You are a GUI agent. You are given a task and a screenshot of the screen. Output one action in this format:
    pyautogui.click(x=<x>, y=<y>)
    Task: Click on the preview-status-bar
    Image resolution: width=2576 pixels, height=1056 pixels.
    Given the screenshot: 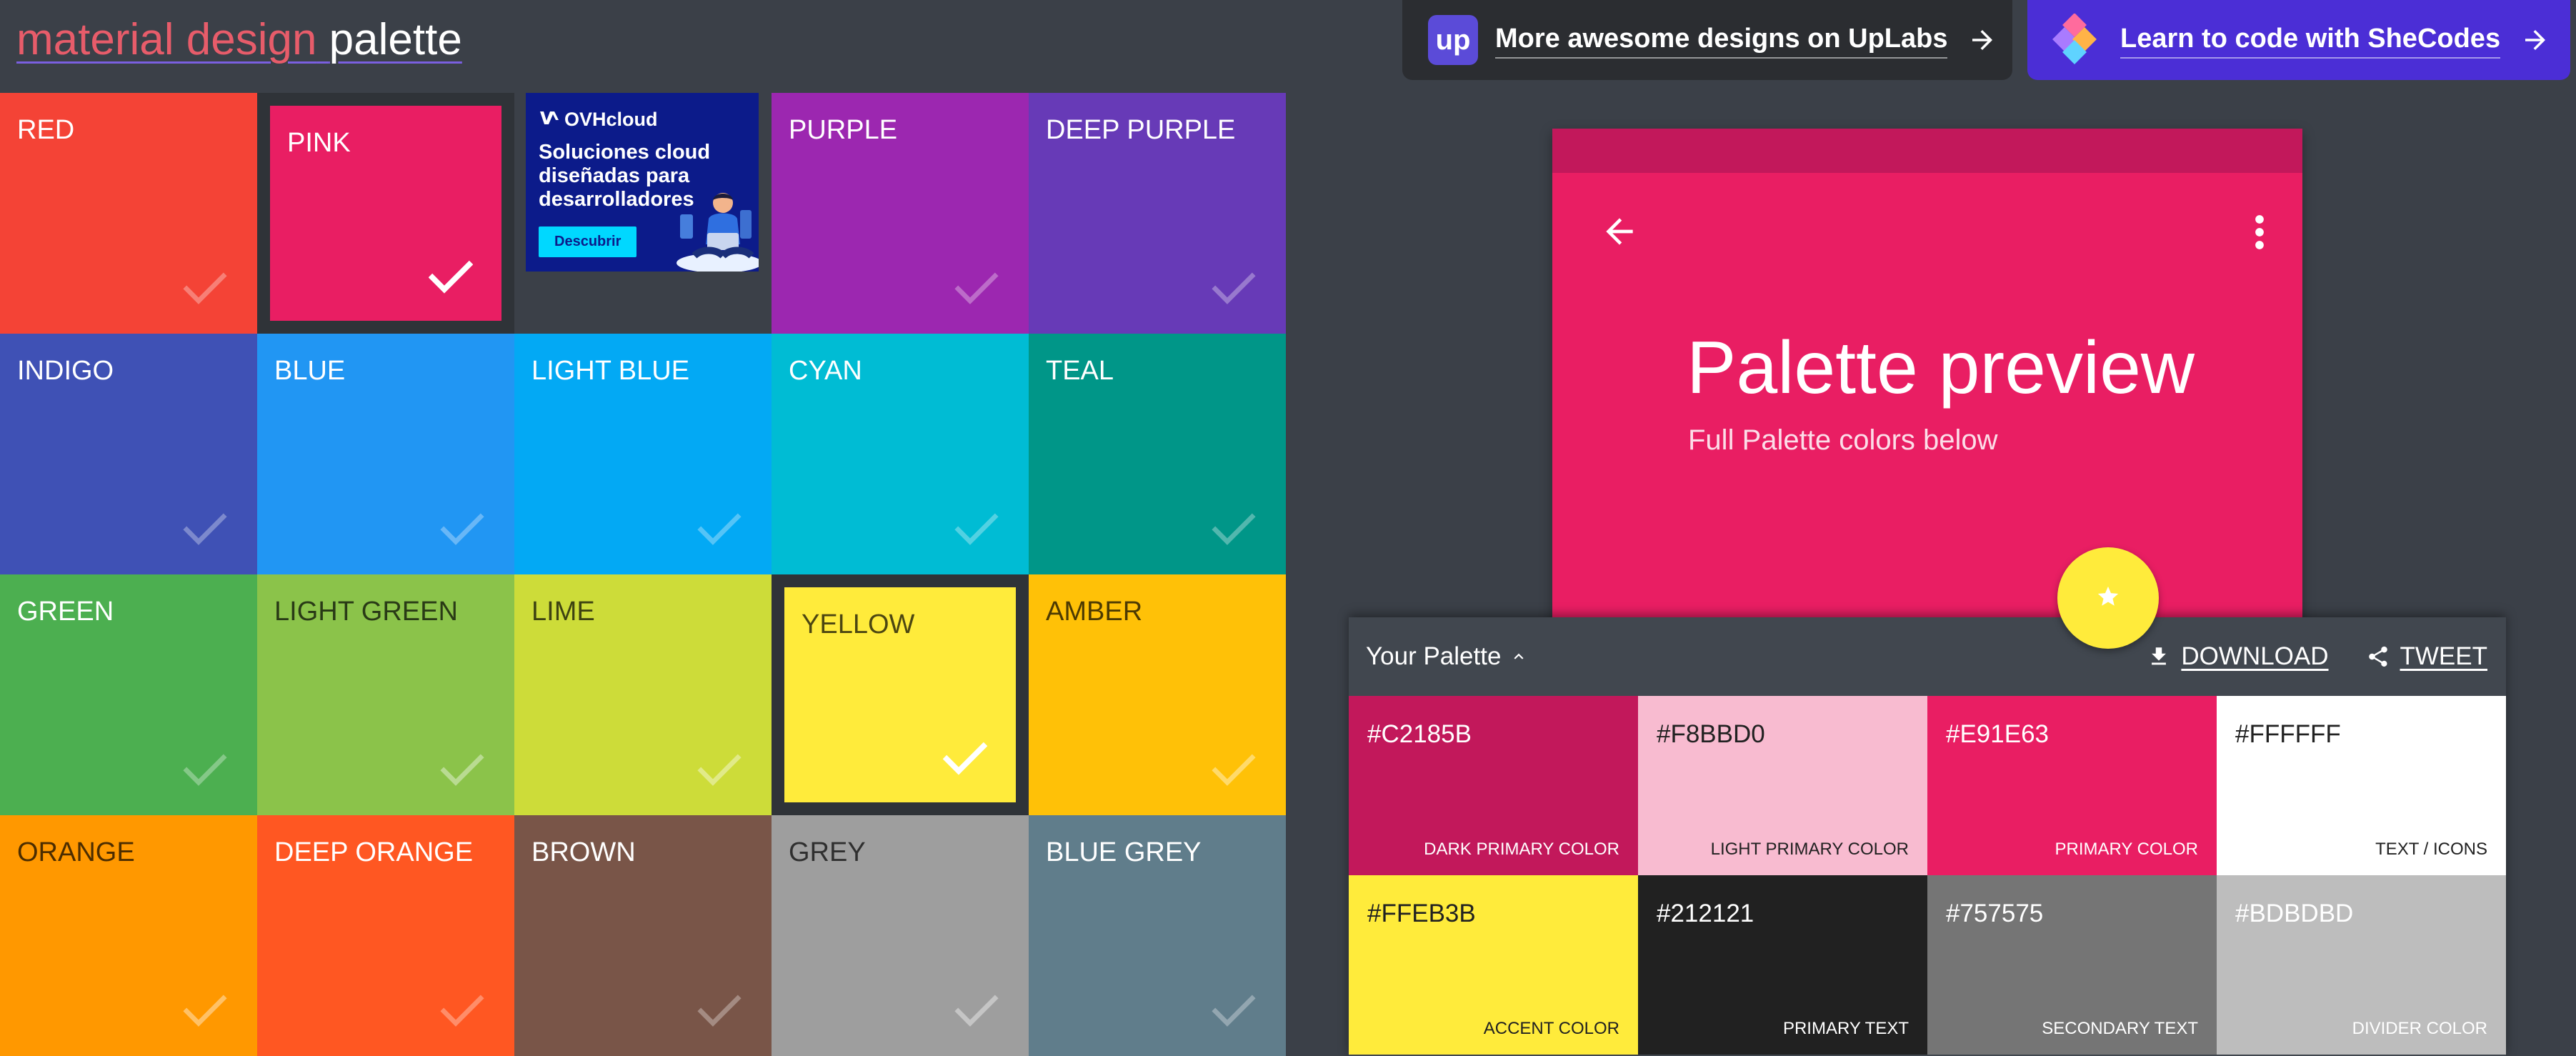 What is the action you would take?
    pyautogui.click(x=1927, y=151)
    